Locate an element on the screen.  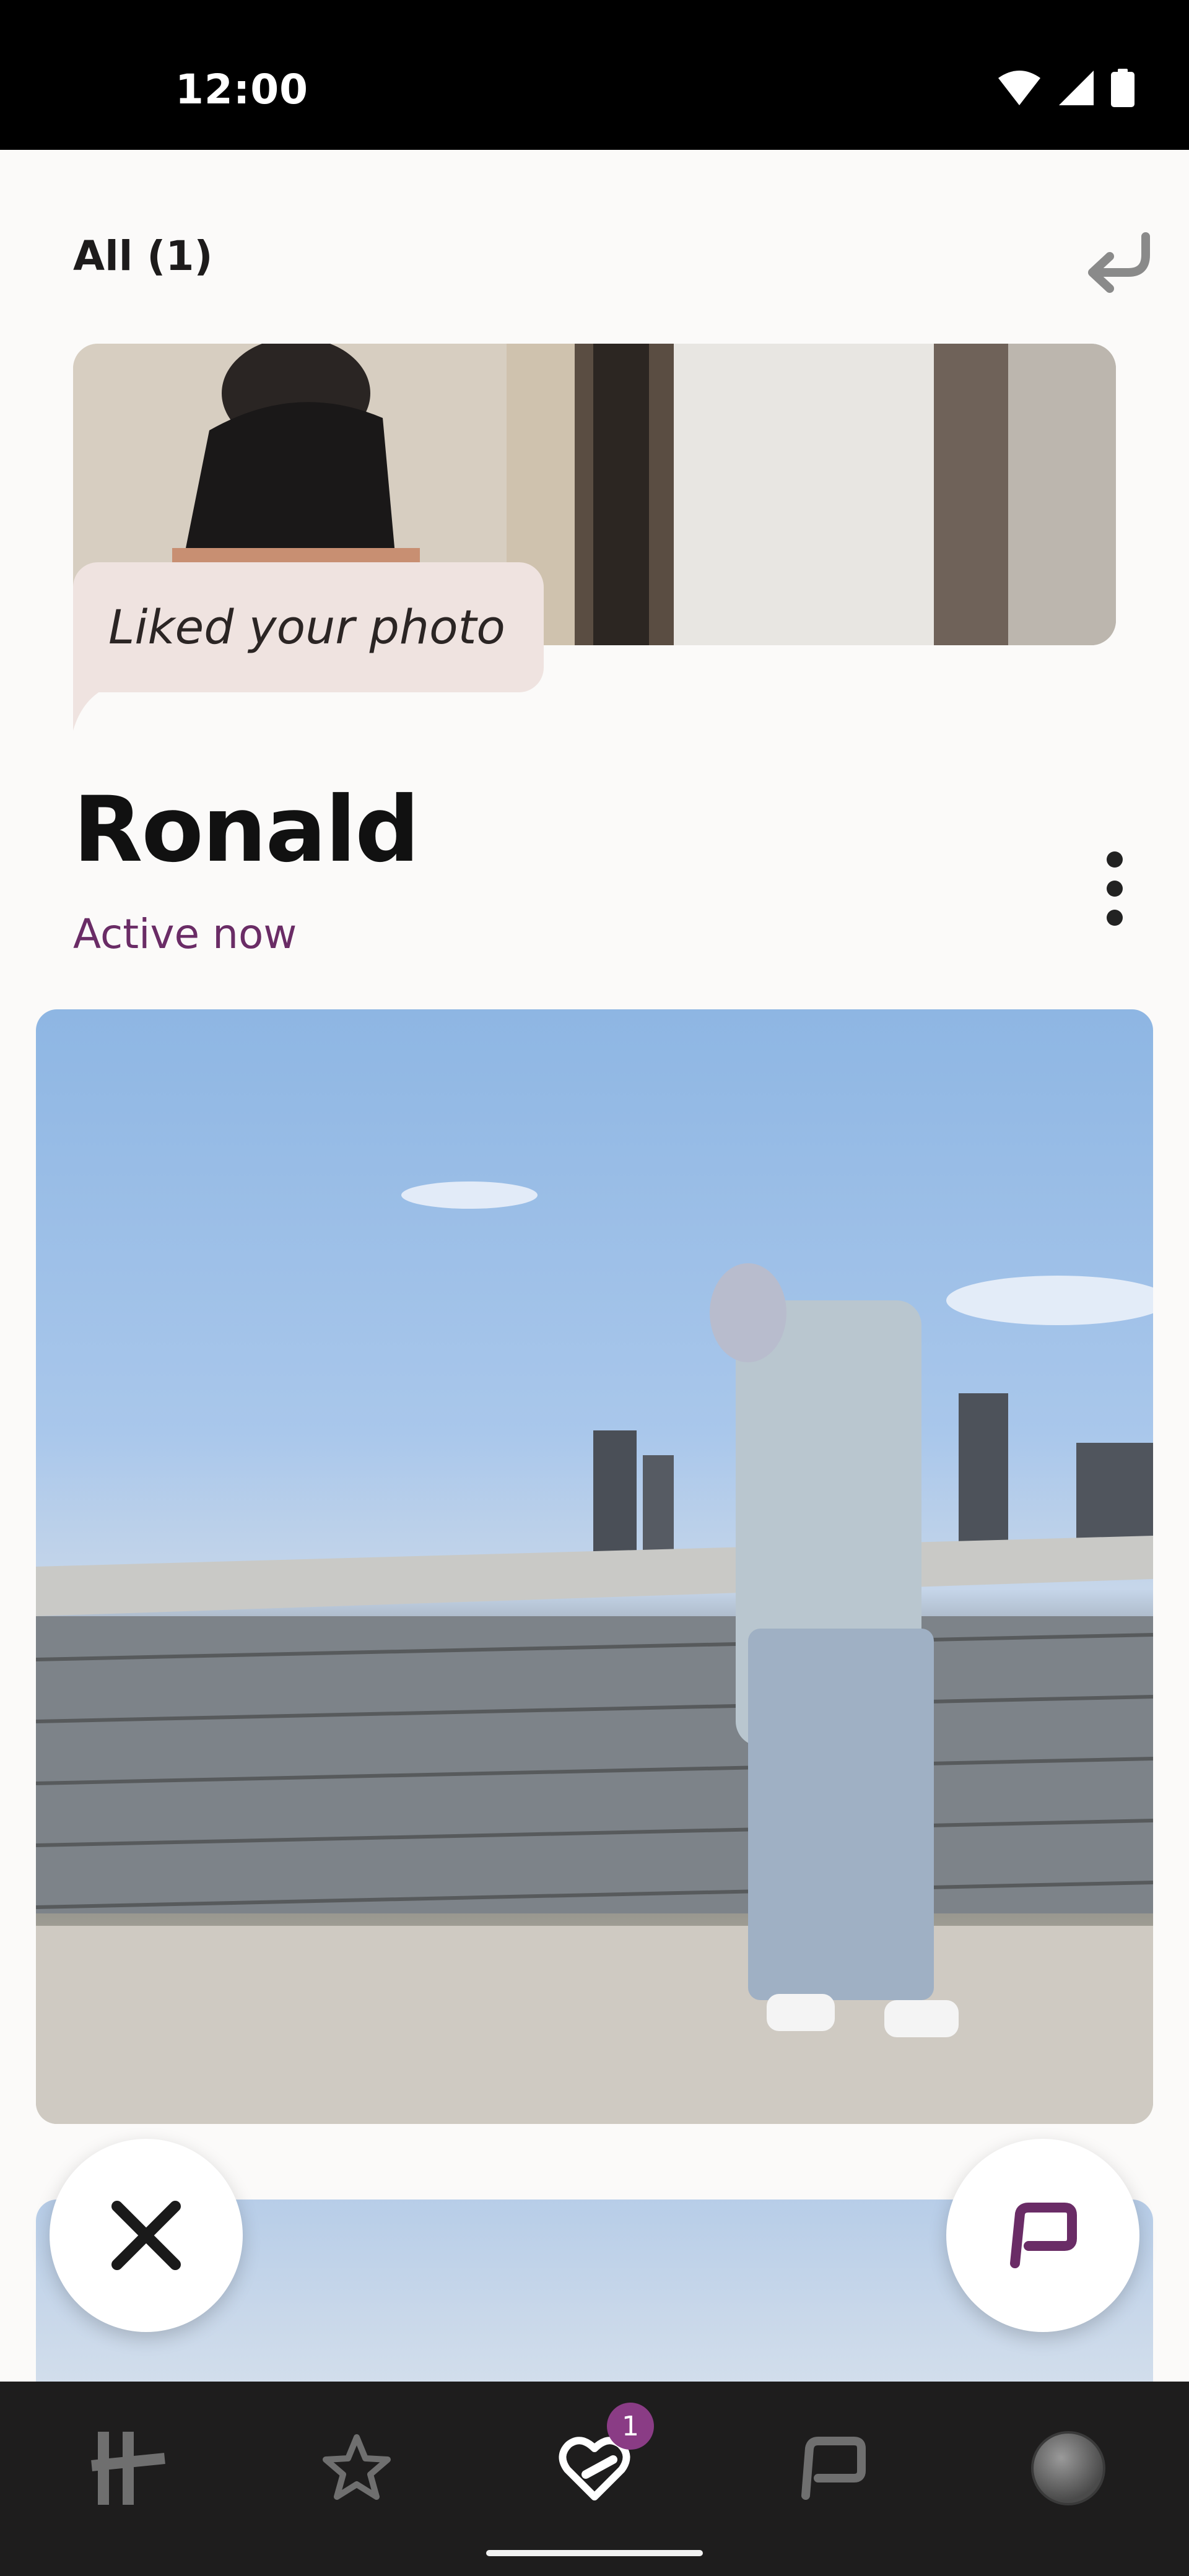
star-icon is located at coordinates (357, 2467).